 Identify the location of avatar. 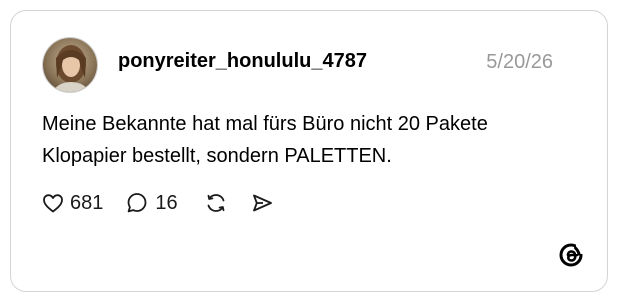
(70, 65).